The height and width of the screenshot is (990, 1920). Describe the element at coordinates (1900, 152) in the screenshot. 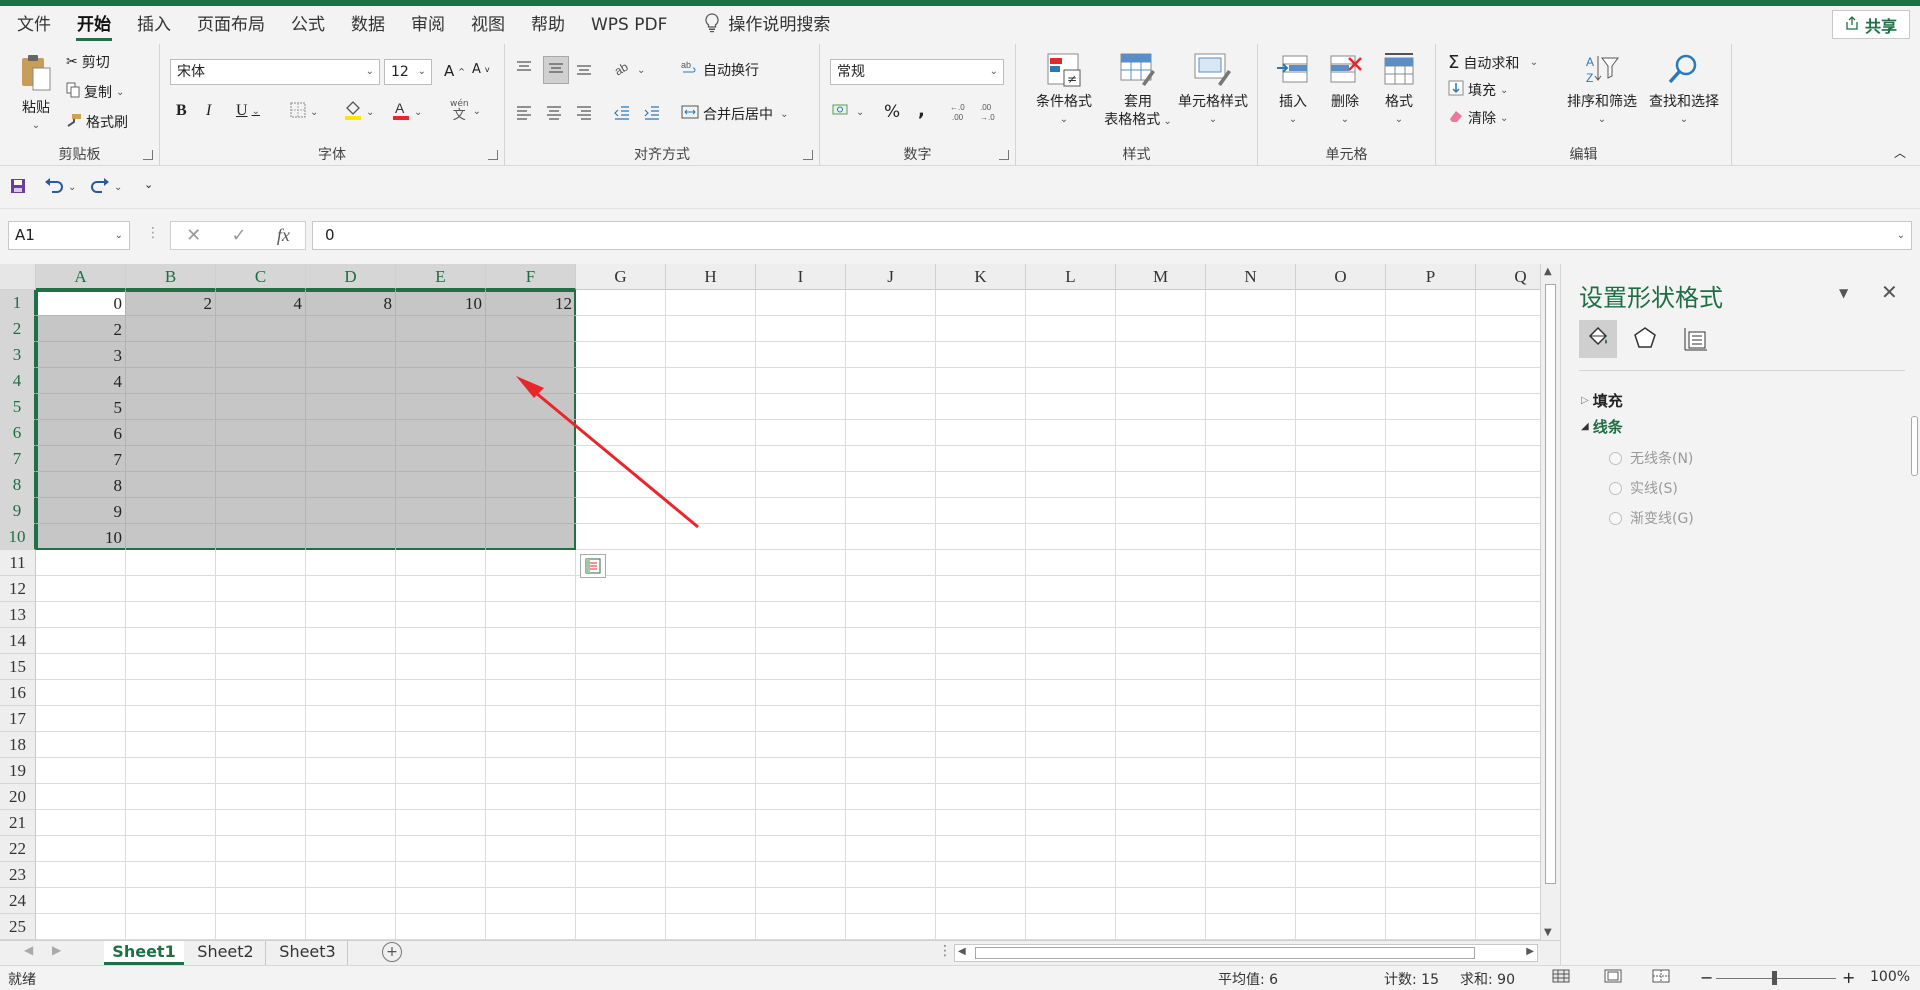

I see `collapse-ribbon-button: ︿` at that location.